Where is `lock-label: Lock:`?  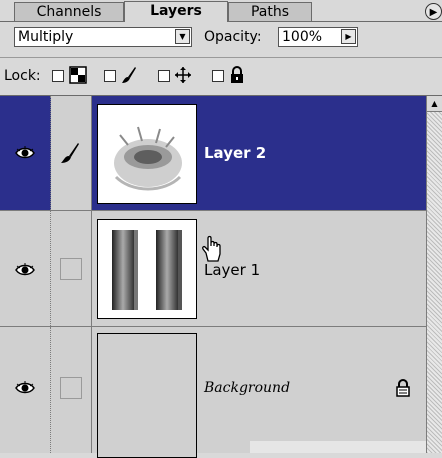 lock-label: Lock: is located at coordinates (22, 76).